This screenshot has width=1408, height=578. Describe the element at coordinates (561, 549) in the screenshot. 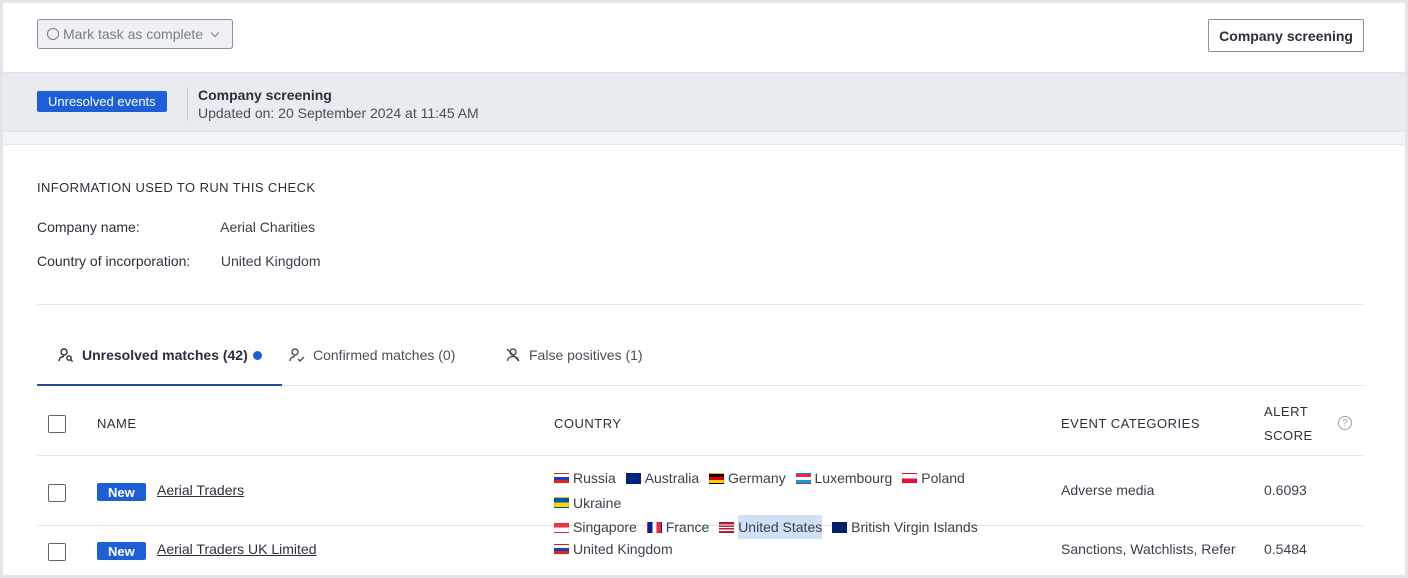

I see `united-kingdom-flag-icon` at that location.